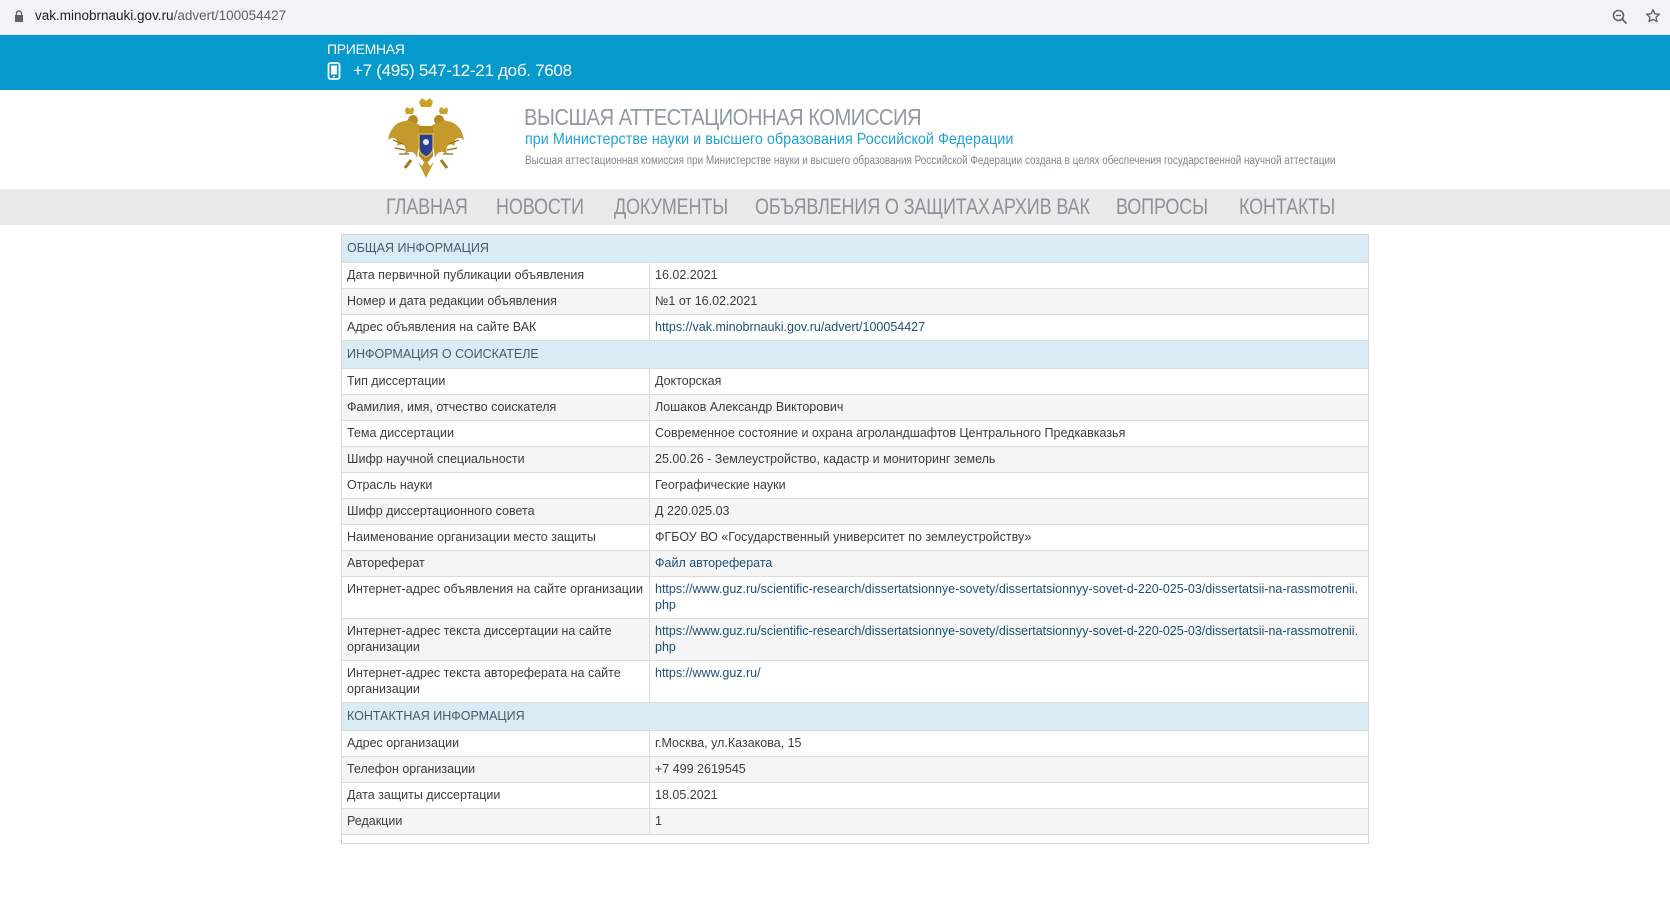  I want to click on row-value: 18.05.2021, so click(1008, 795).